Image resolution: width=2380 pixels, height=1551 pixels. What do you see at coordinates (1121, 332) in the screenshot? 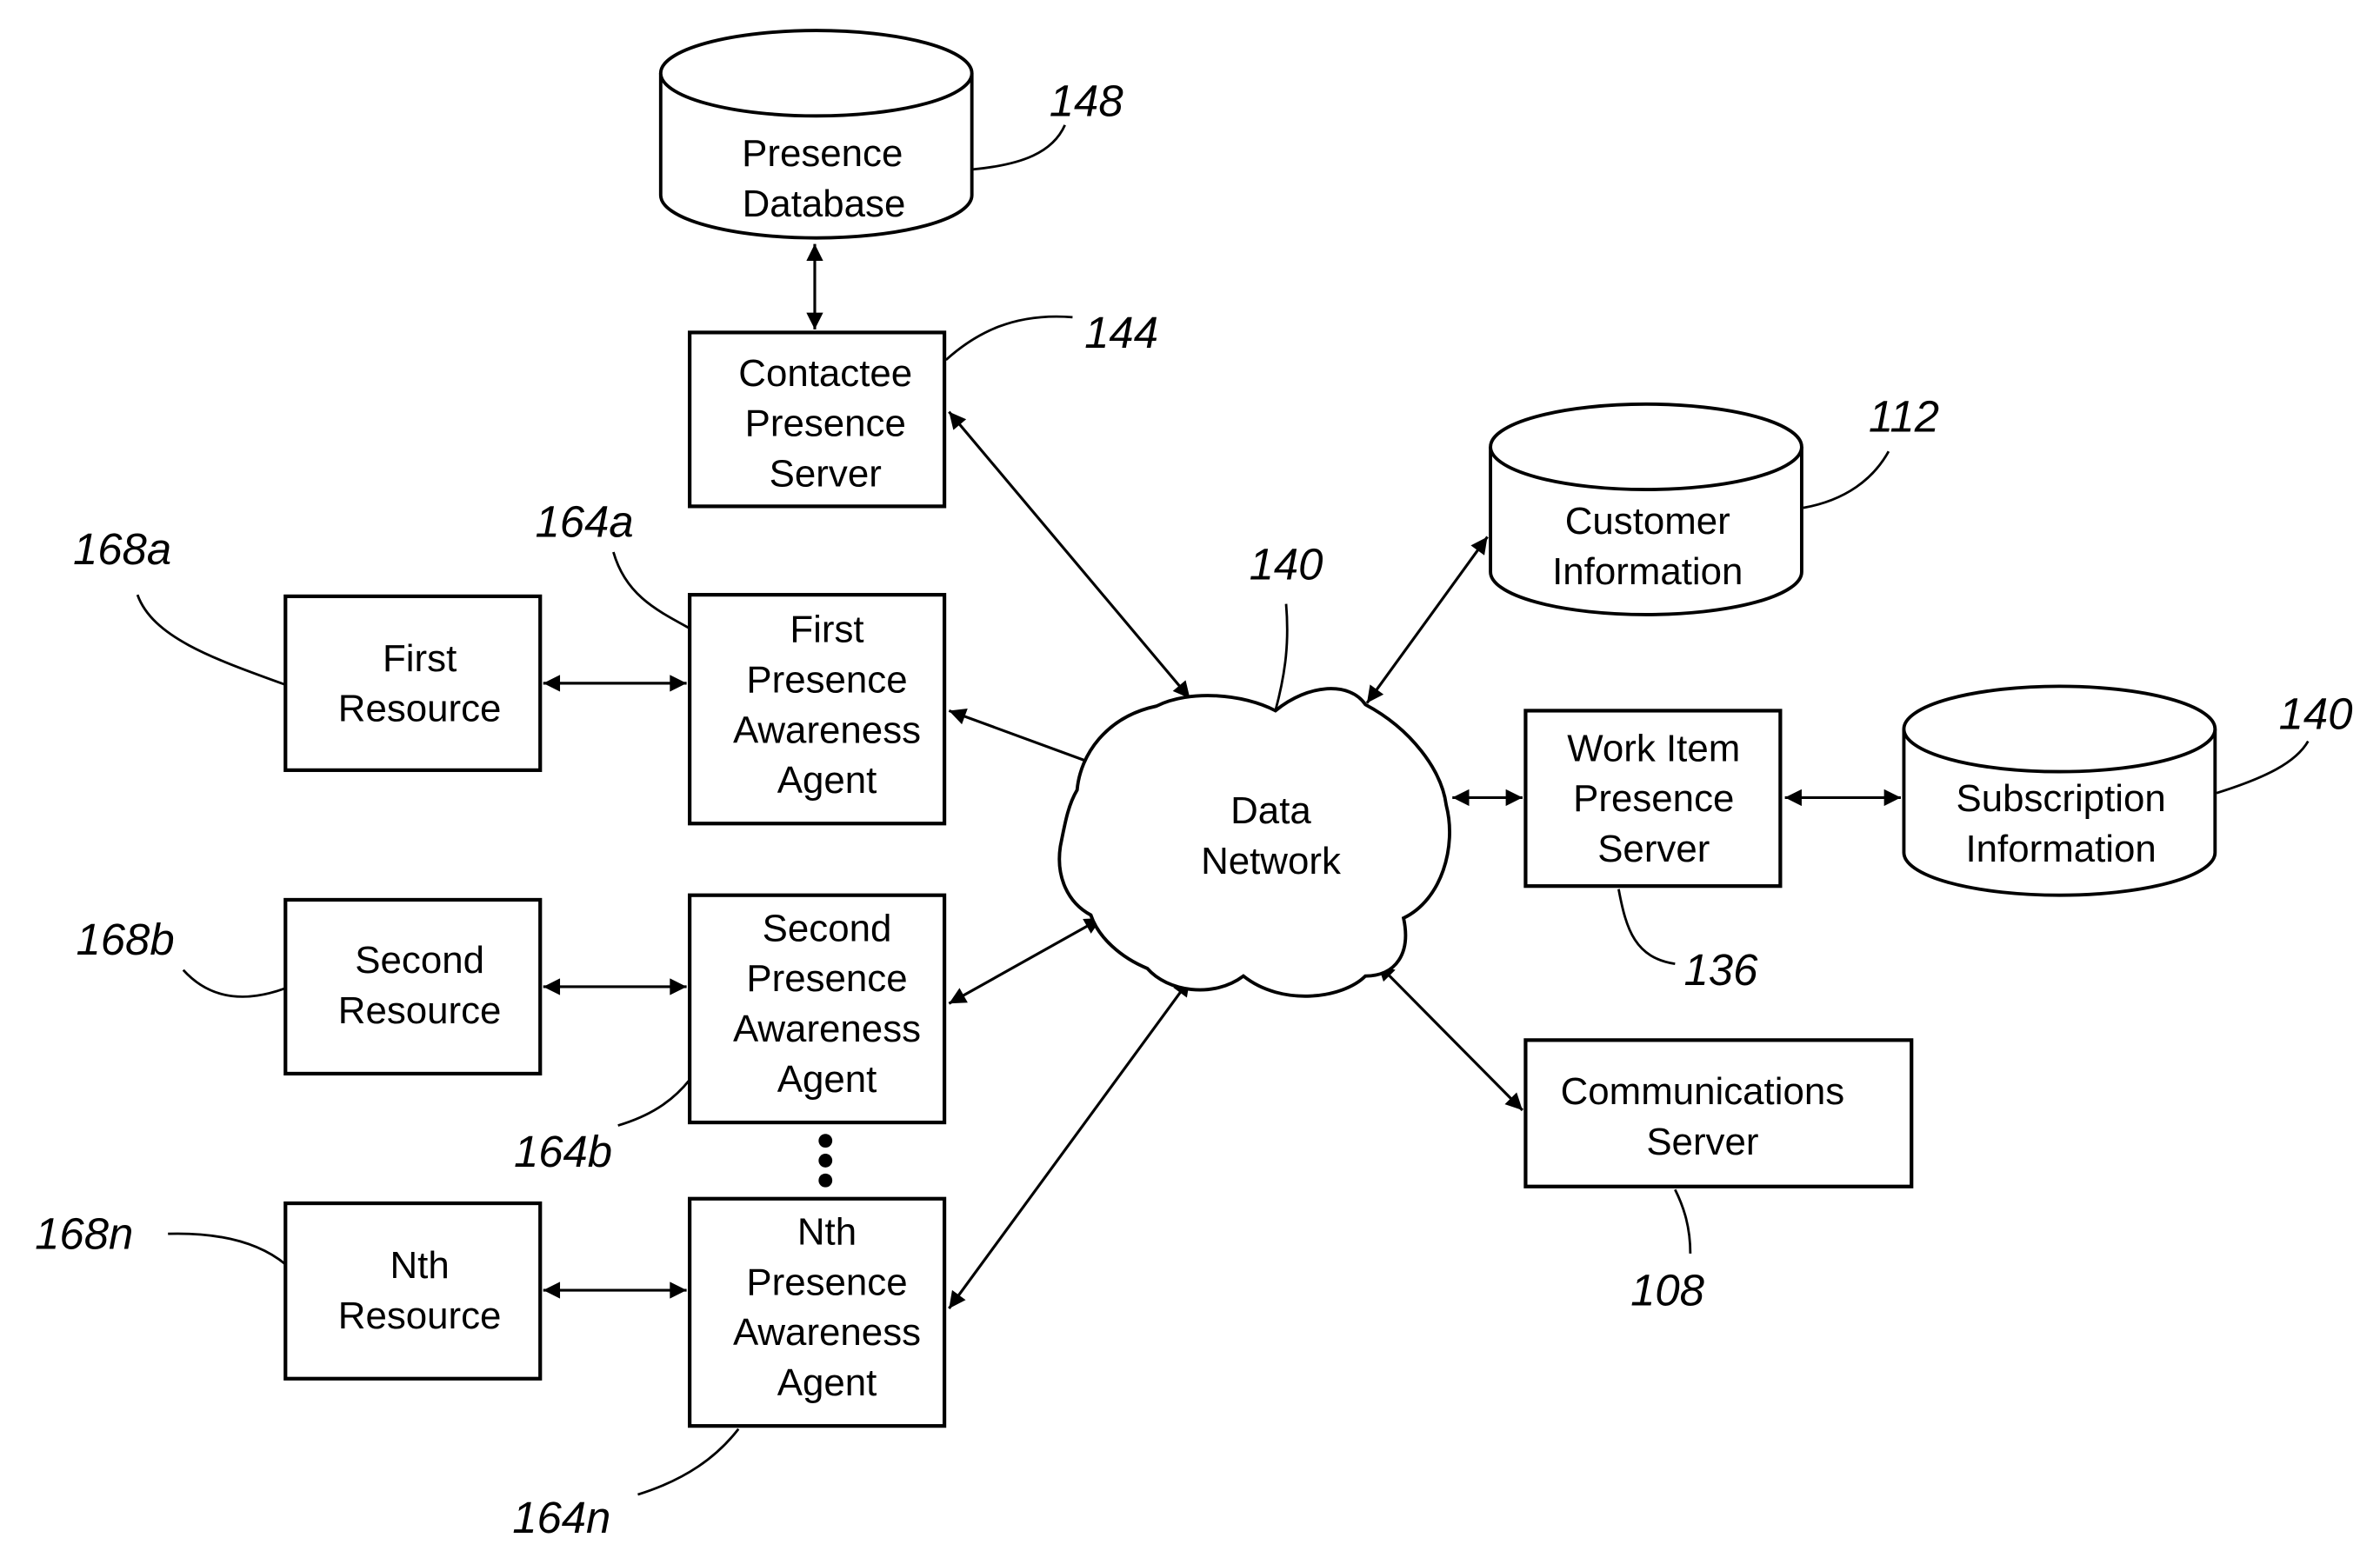
I see `ref-144: 144` at bounding box center [1121, 332].